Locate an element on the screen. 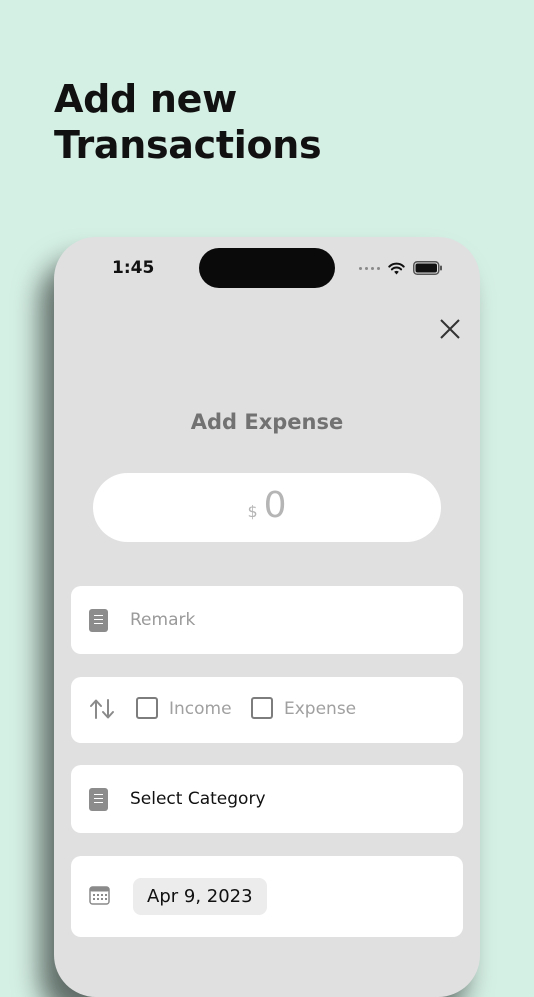 The image size is (534, 997). expense-label: Expense is located at coordinates (320, 709).